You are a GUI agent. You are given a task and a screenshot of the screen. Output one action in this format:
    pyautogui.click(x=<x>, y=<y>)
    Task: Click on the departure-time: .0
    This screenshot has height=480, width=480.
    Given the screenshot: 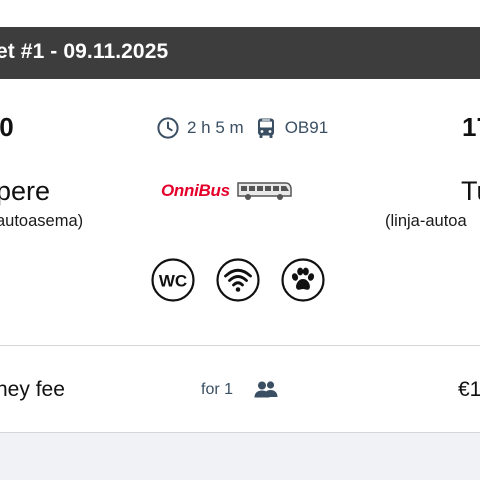 What is the action you would take?
    pyautogui.click(x=7, y=127)
    